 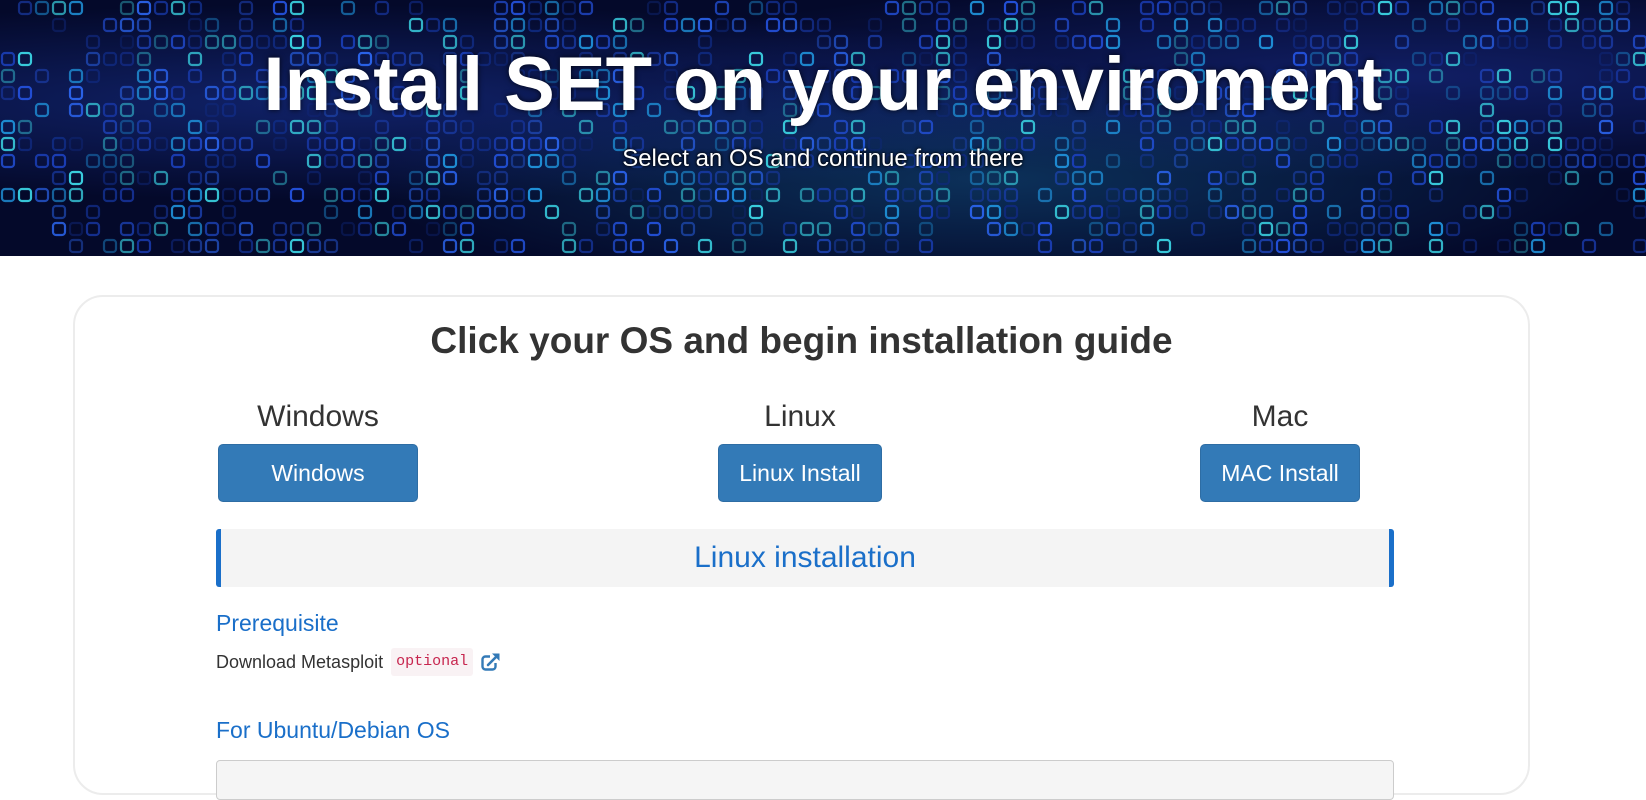 I want to click on linux-install-button: Linux Install, so click(x=800, y=473).